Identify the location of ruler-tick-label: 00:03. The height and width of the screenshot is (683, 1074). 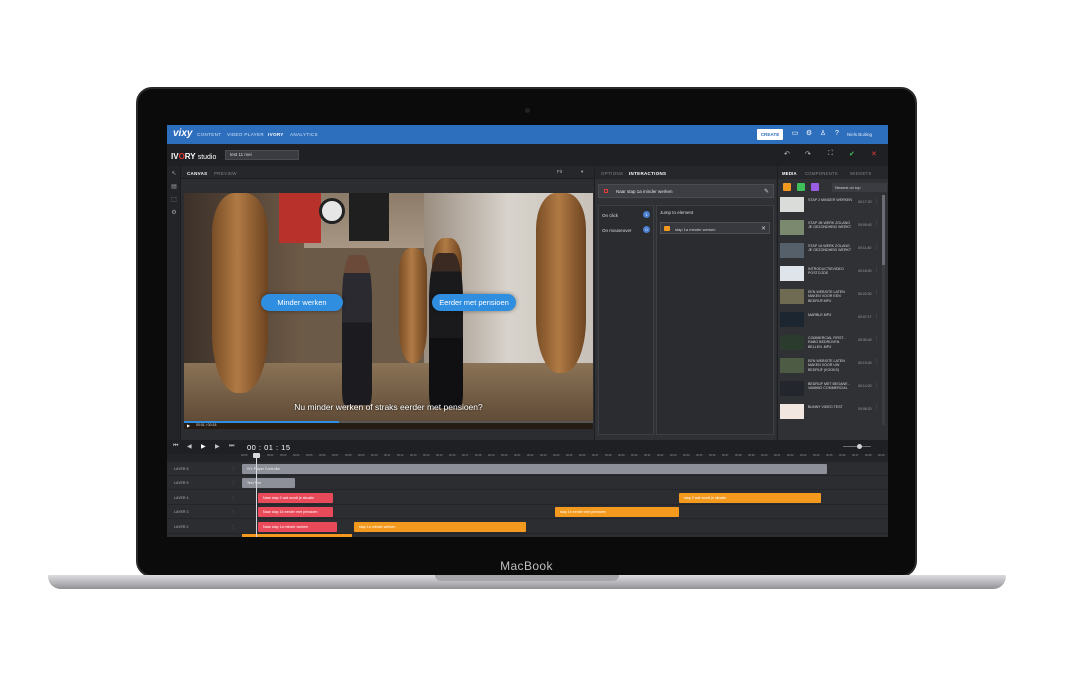
(283, 455).